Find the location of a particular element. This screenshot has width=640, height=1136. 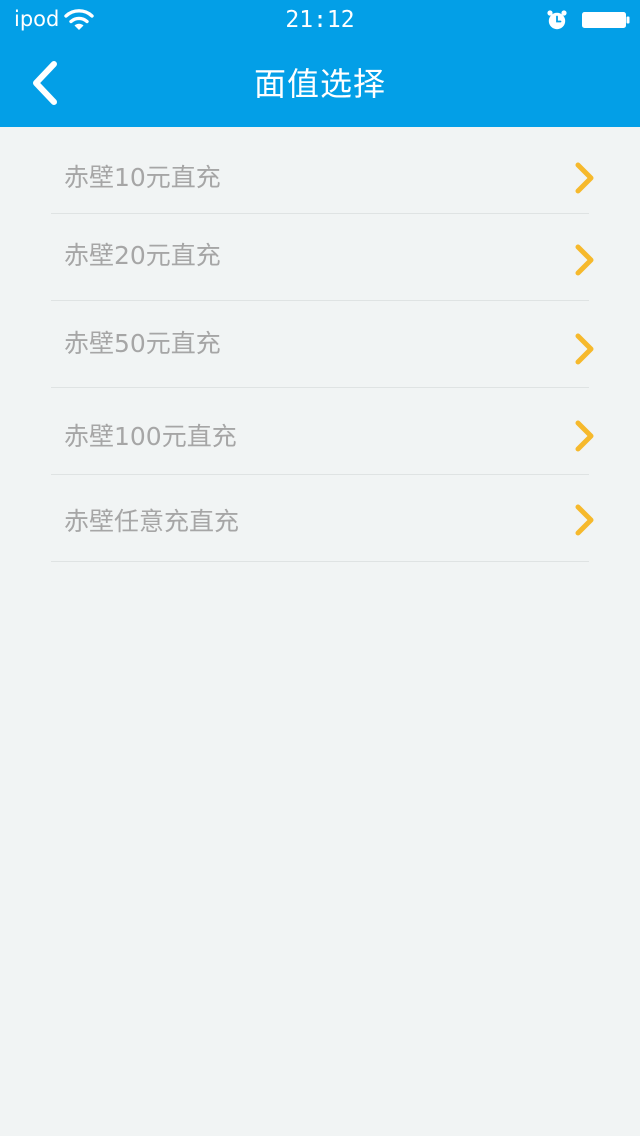

status-time: 21:12 is located at coordinates (320, 20).